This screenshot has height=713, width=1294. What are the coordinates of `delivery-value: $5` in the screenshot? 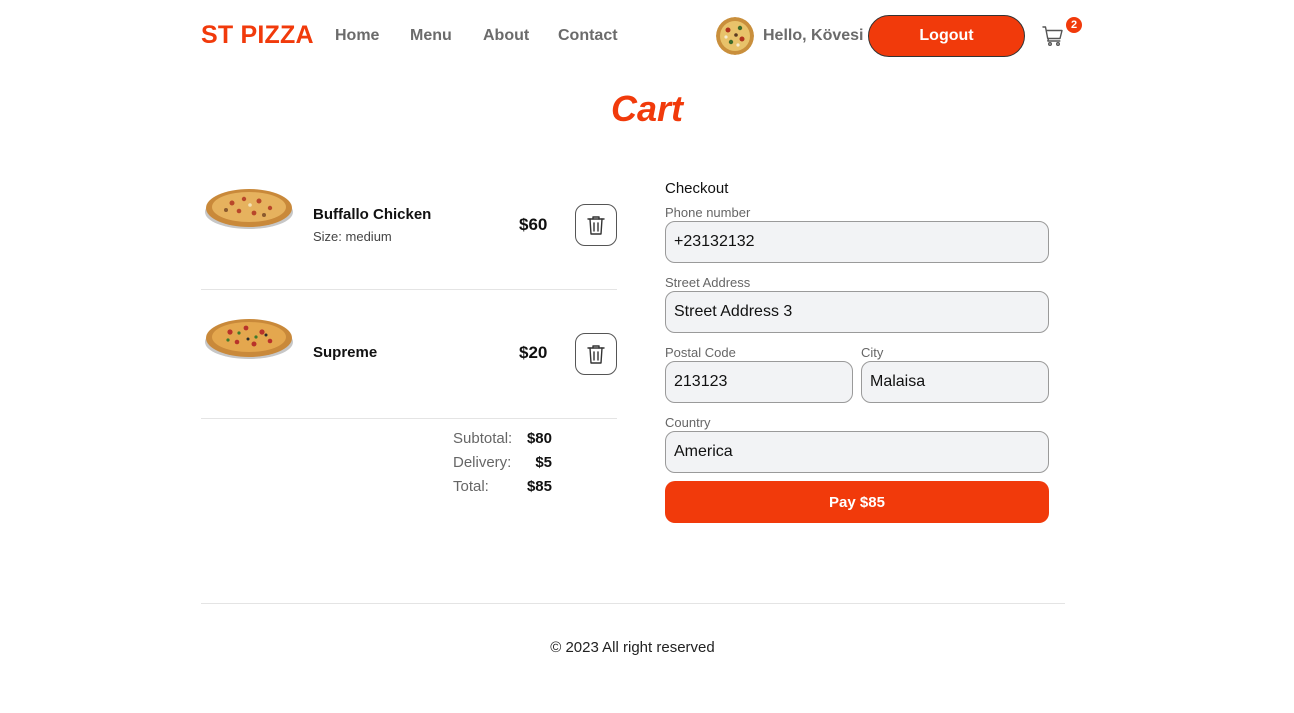 It's located at (543, 462).